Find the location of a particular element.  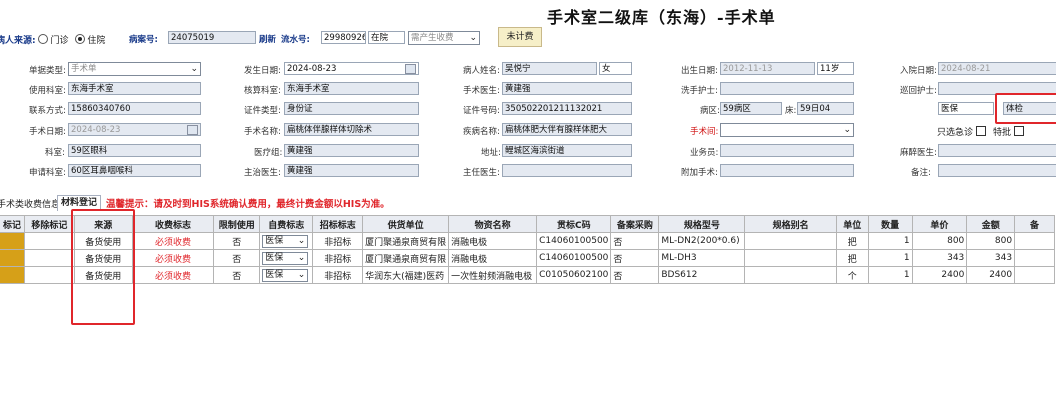

radio-inpatient: 住院 is located at coordinates (90, 40).